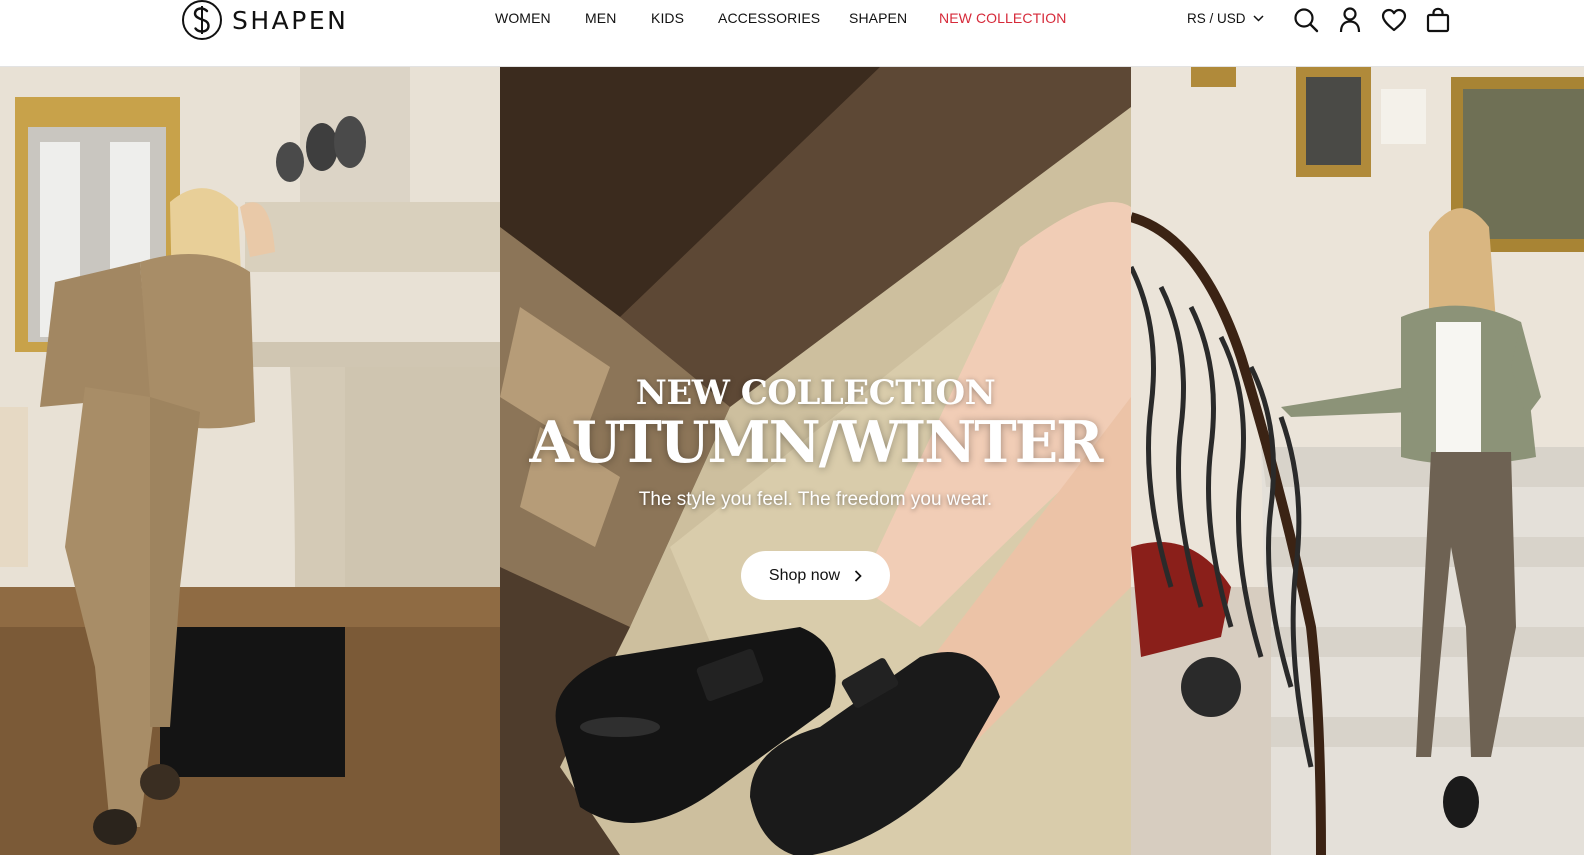  I want to click on nav-item-shapen: SHAPEN, so click(878, 18).